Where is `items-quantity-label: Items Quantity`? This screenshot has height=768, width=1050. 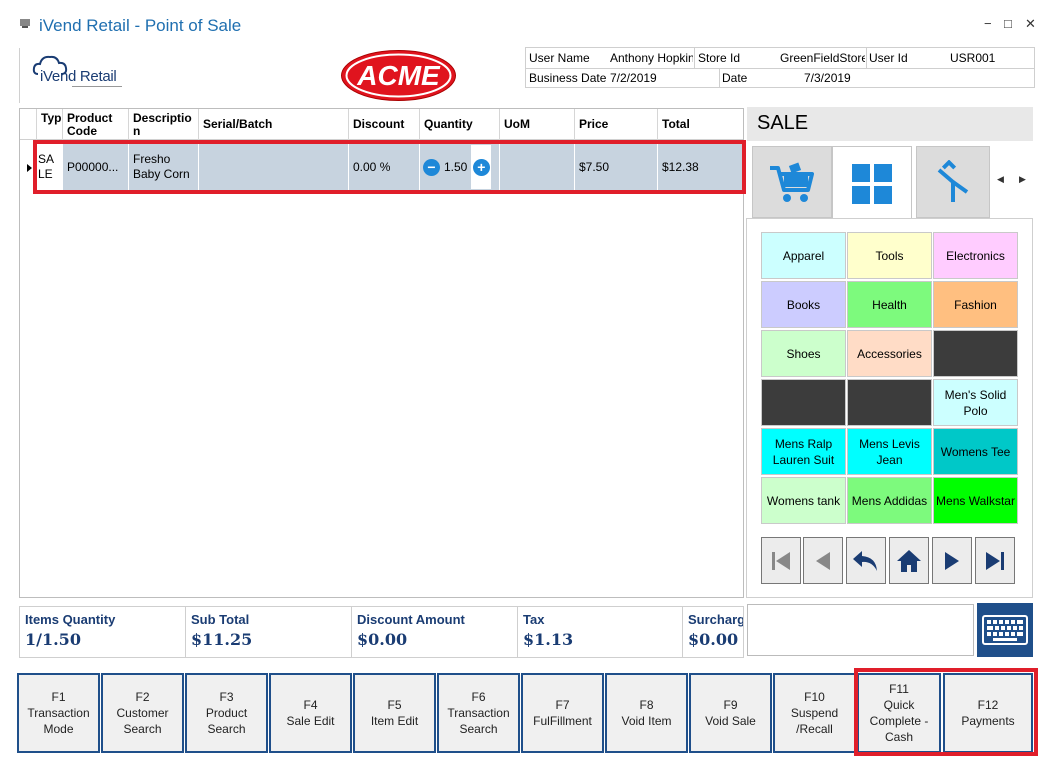
items-quantity-label: Items Quantity is located at coordinates (70, 619).